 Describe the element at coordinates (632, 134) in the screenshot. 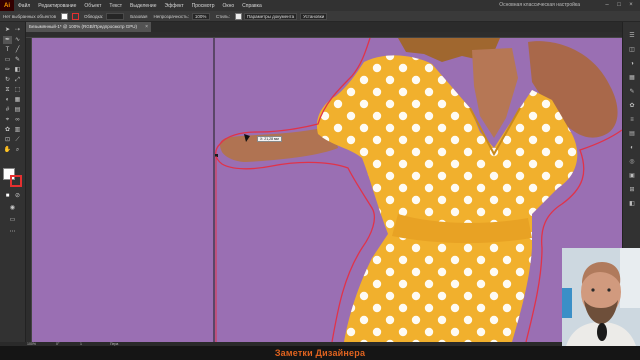

I see `gradient-panel-icon: ▤` at that location.